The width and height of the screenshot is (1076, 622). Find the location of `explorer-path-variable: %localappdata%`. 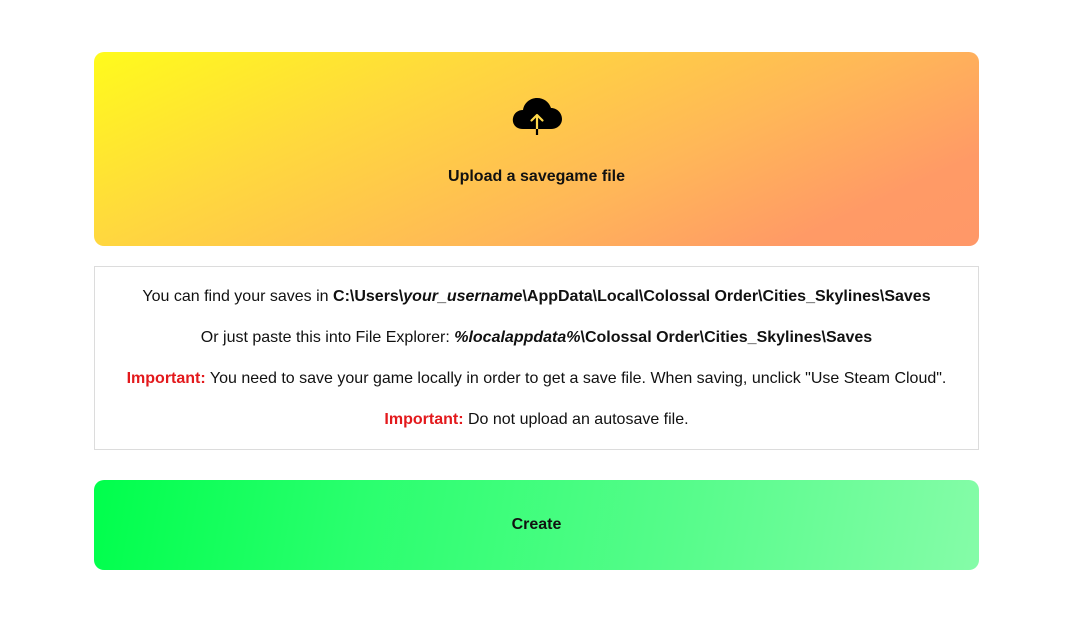

explorer-path-variable: %localappdata% is located at coordinates (517, 337).